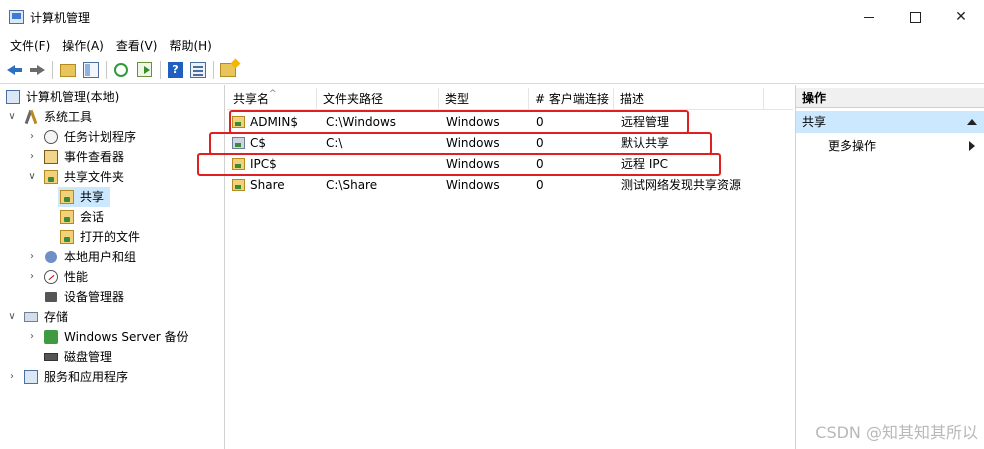 The image size is (984, 449). I want to click on tree-item-event-viewer: › 事件查看器, so click(111, 157).